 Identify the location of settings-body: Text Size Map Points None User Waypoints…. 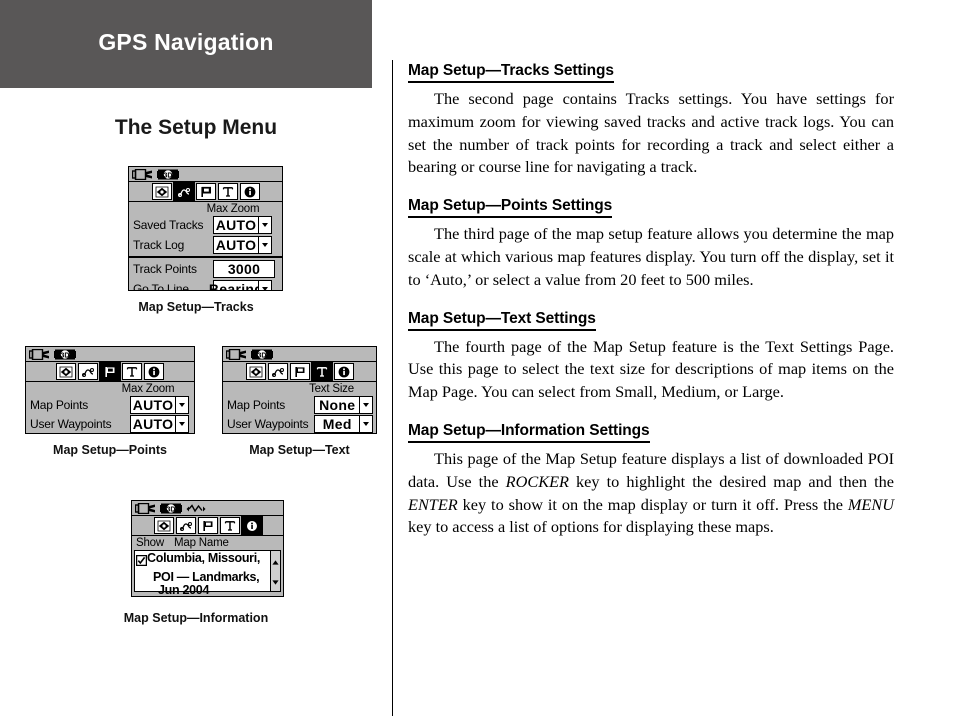
(299, 407).